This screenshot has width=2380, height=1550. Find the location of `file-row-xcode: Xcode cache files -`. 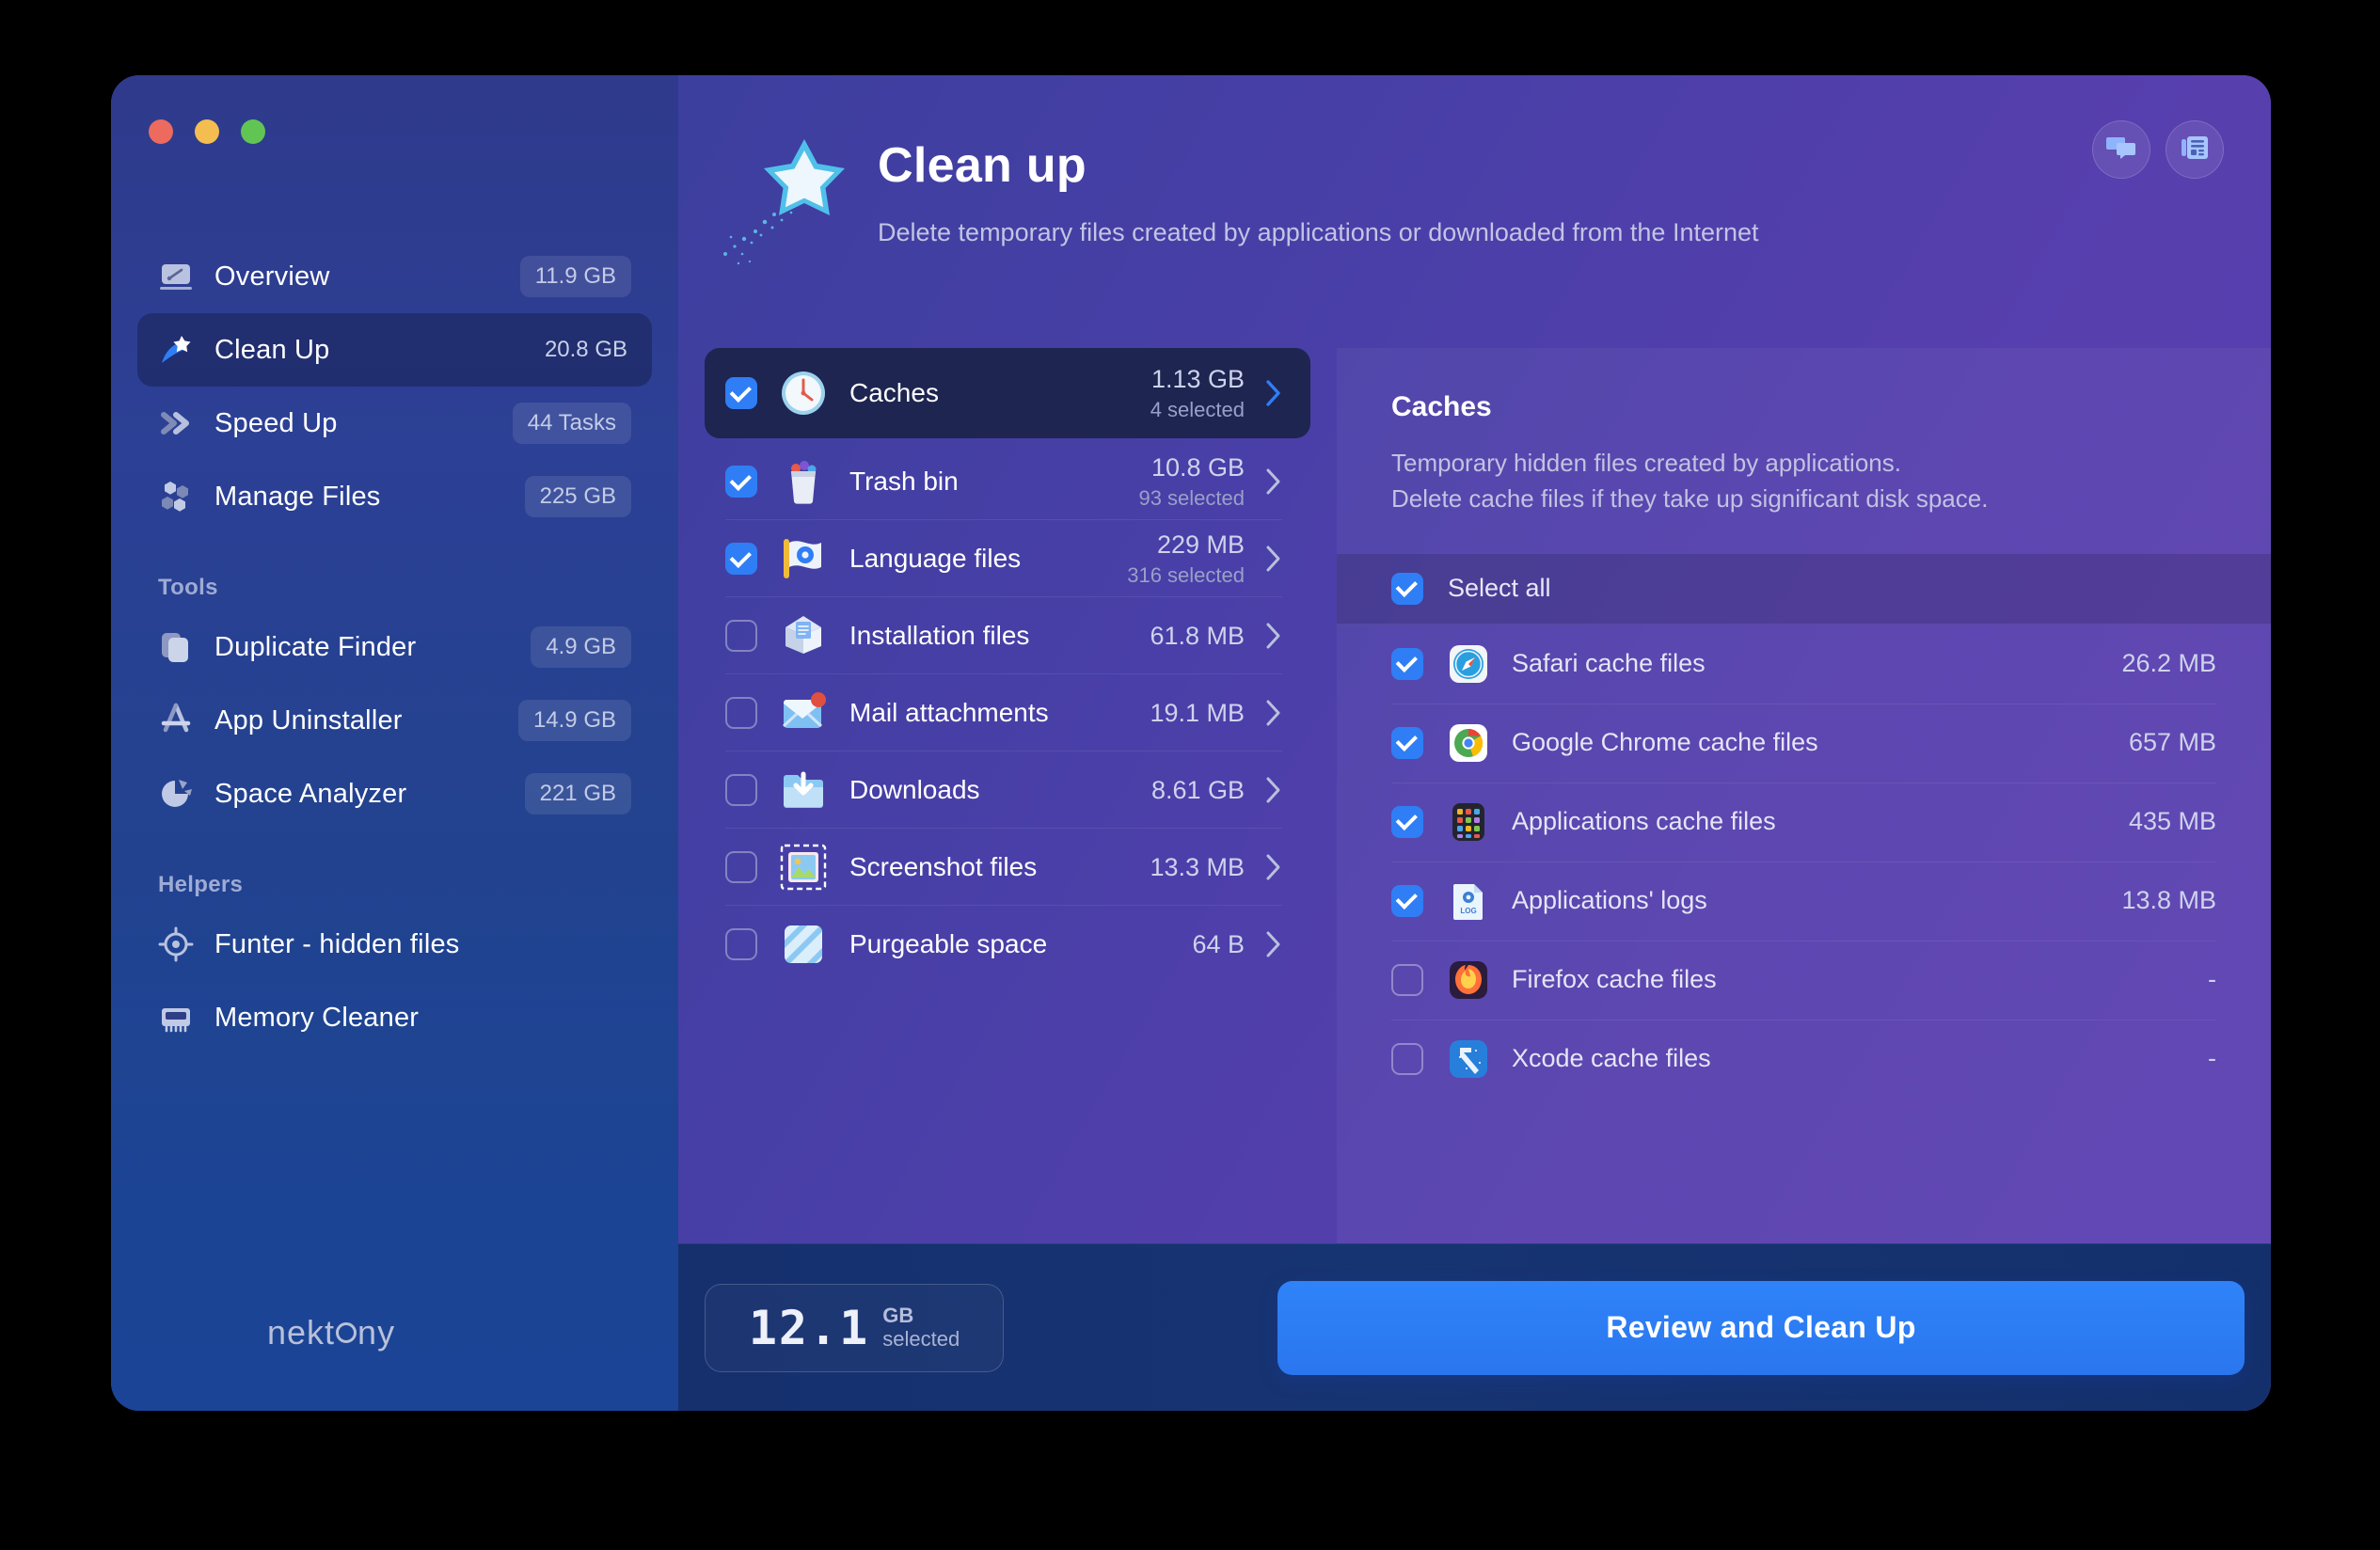

file-row-xcode: Xcode cache files - is located at coordinates (1804, 1059).